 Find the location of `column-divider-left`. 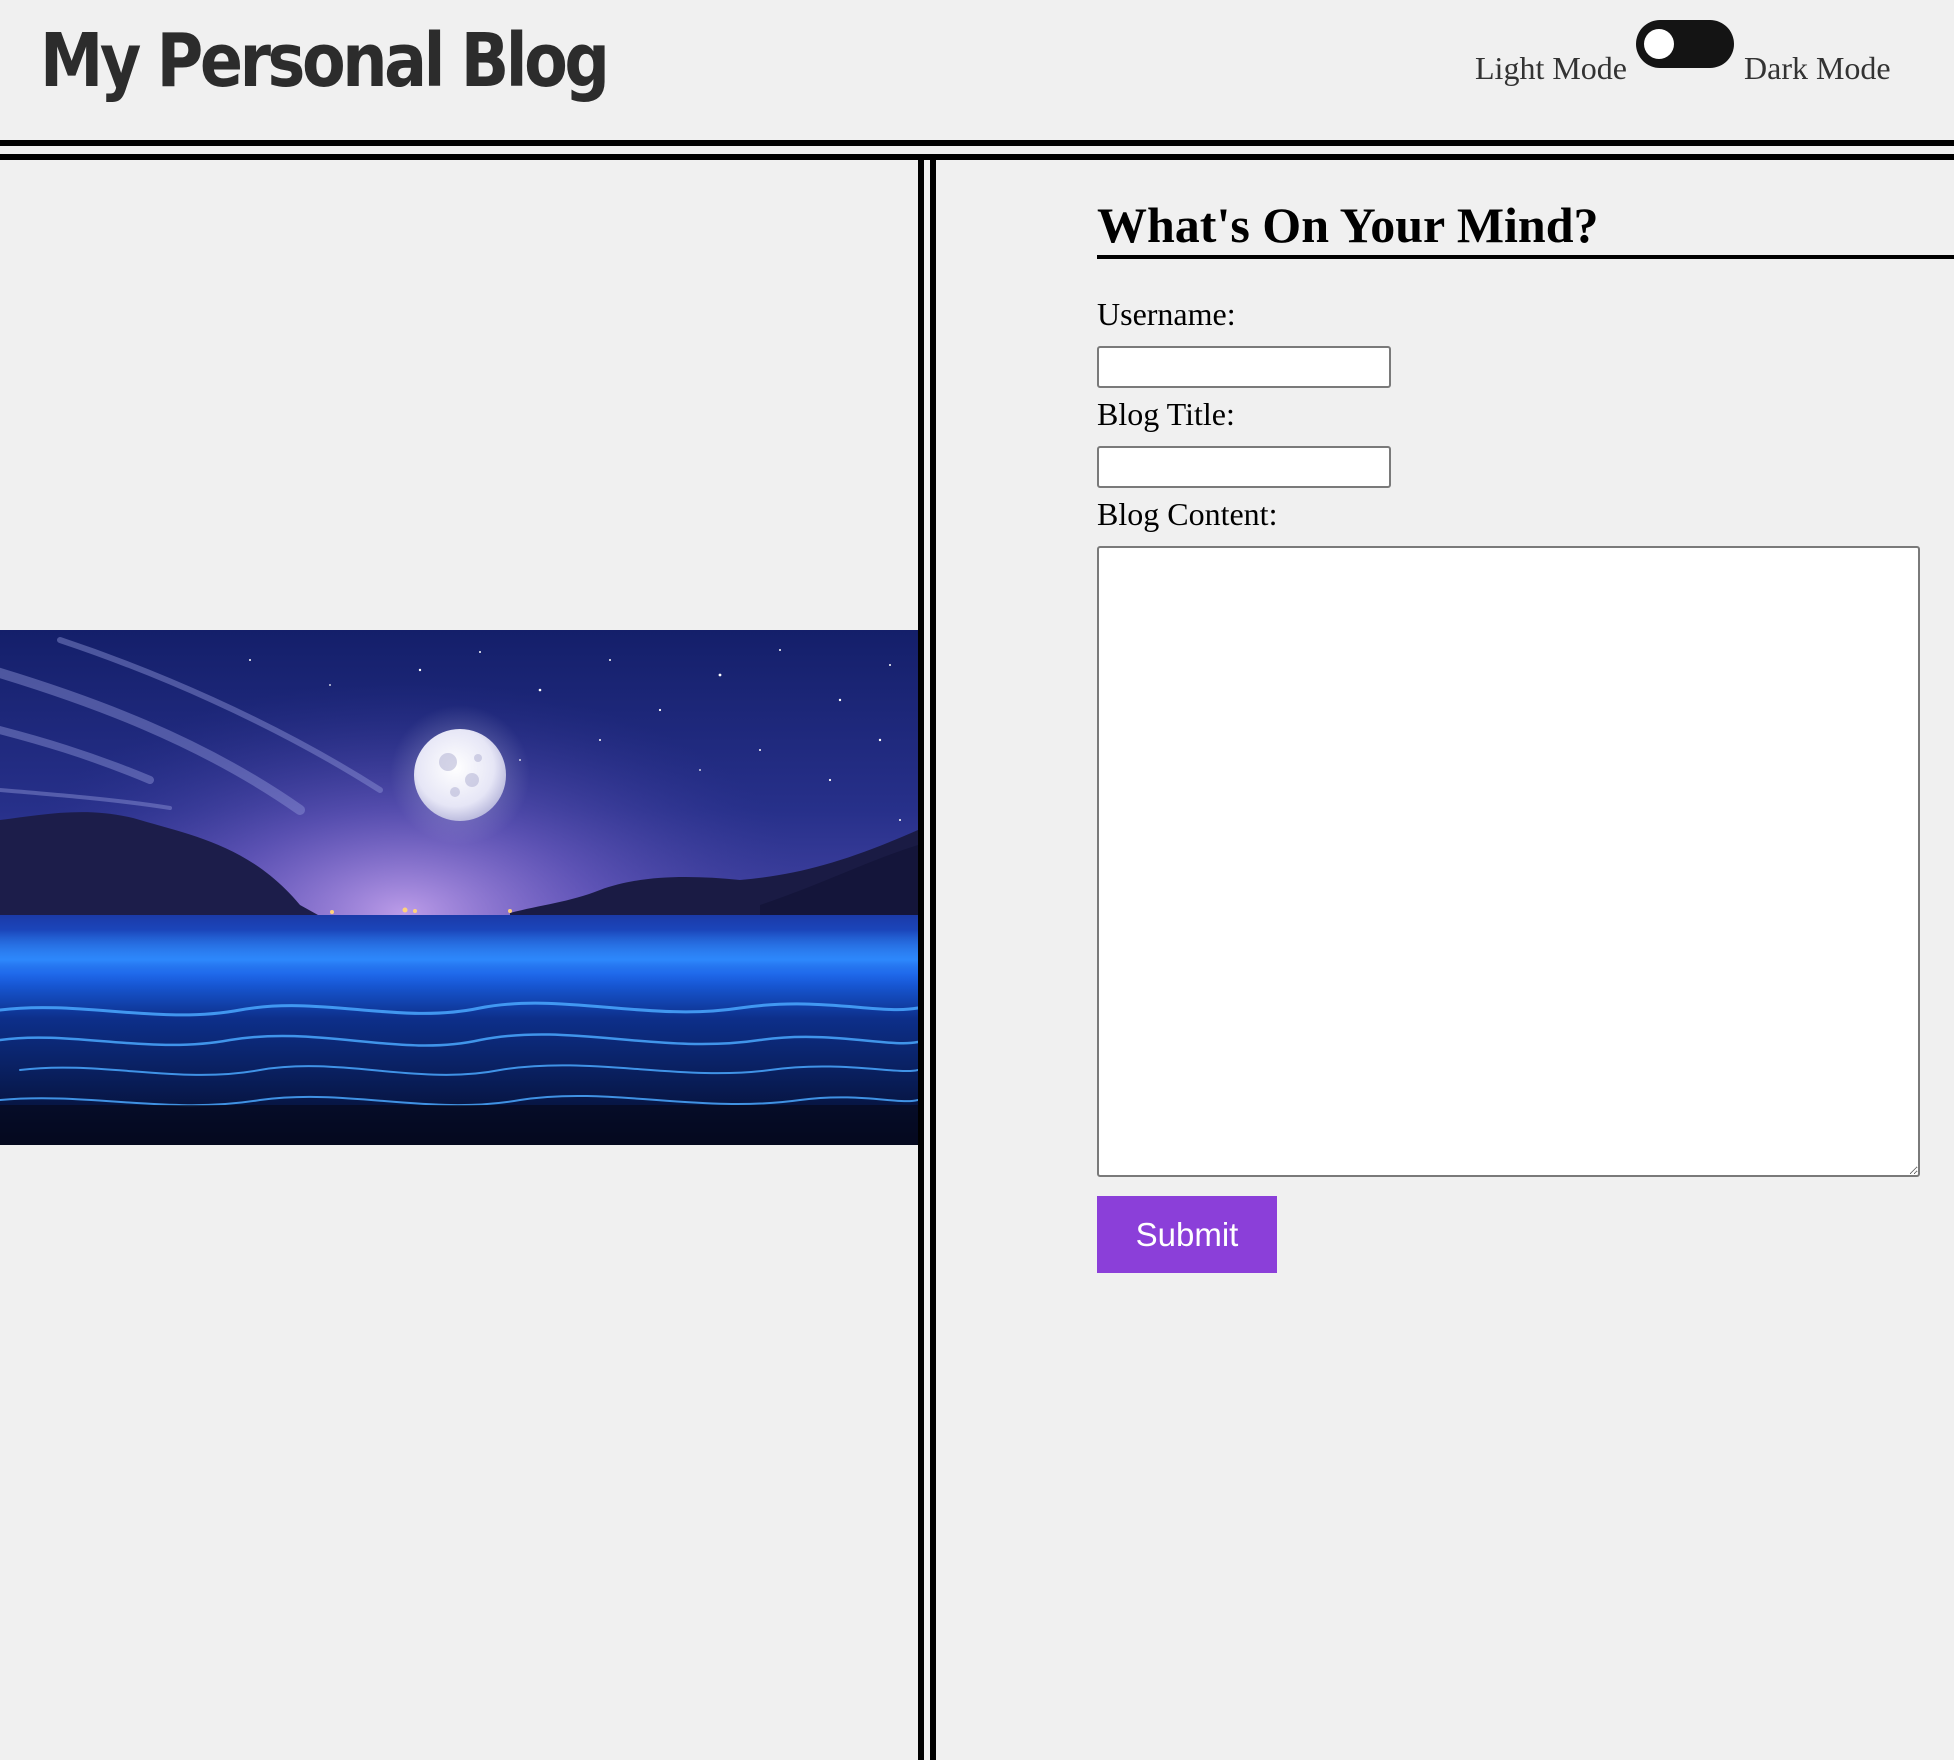

column-divider-left is located at coordinates (921, 960).